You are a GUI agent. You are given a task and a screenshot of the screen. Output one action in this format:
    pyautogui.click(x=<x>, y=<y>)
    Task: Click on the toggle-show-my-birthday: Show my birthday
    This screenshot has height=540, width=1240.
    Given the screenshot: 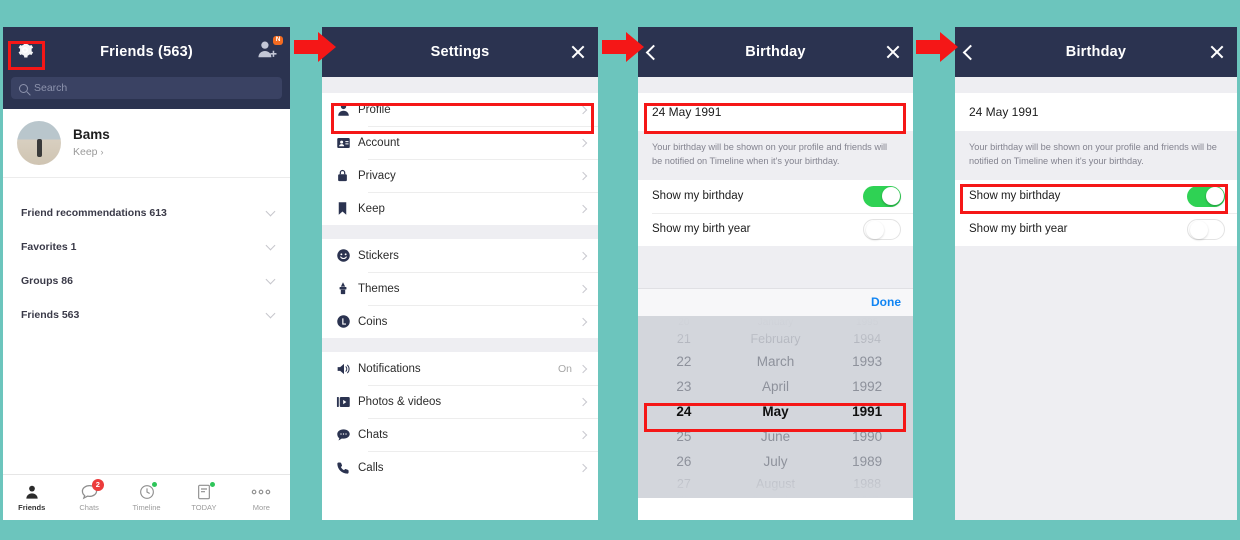 What is the action you would take?
    pyautogui.click(x=775, y=196)
    